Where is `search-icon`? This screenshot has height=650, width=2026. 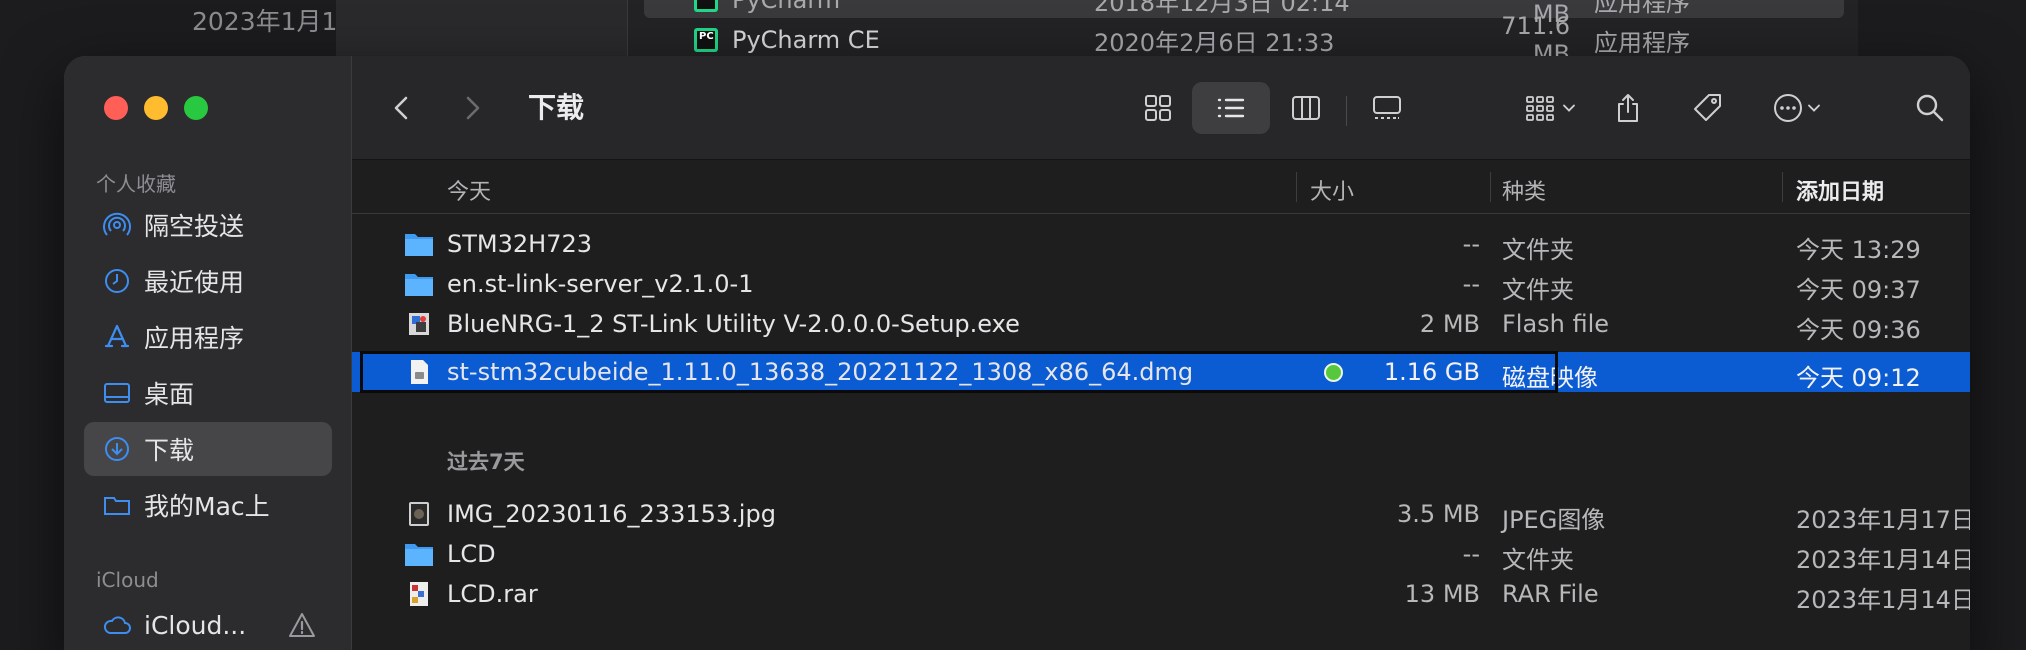 search-icon is located at coordinates (1930, 108).